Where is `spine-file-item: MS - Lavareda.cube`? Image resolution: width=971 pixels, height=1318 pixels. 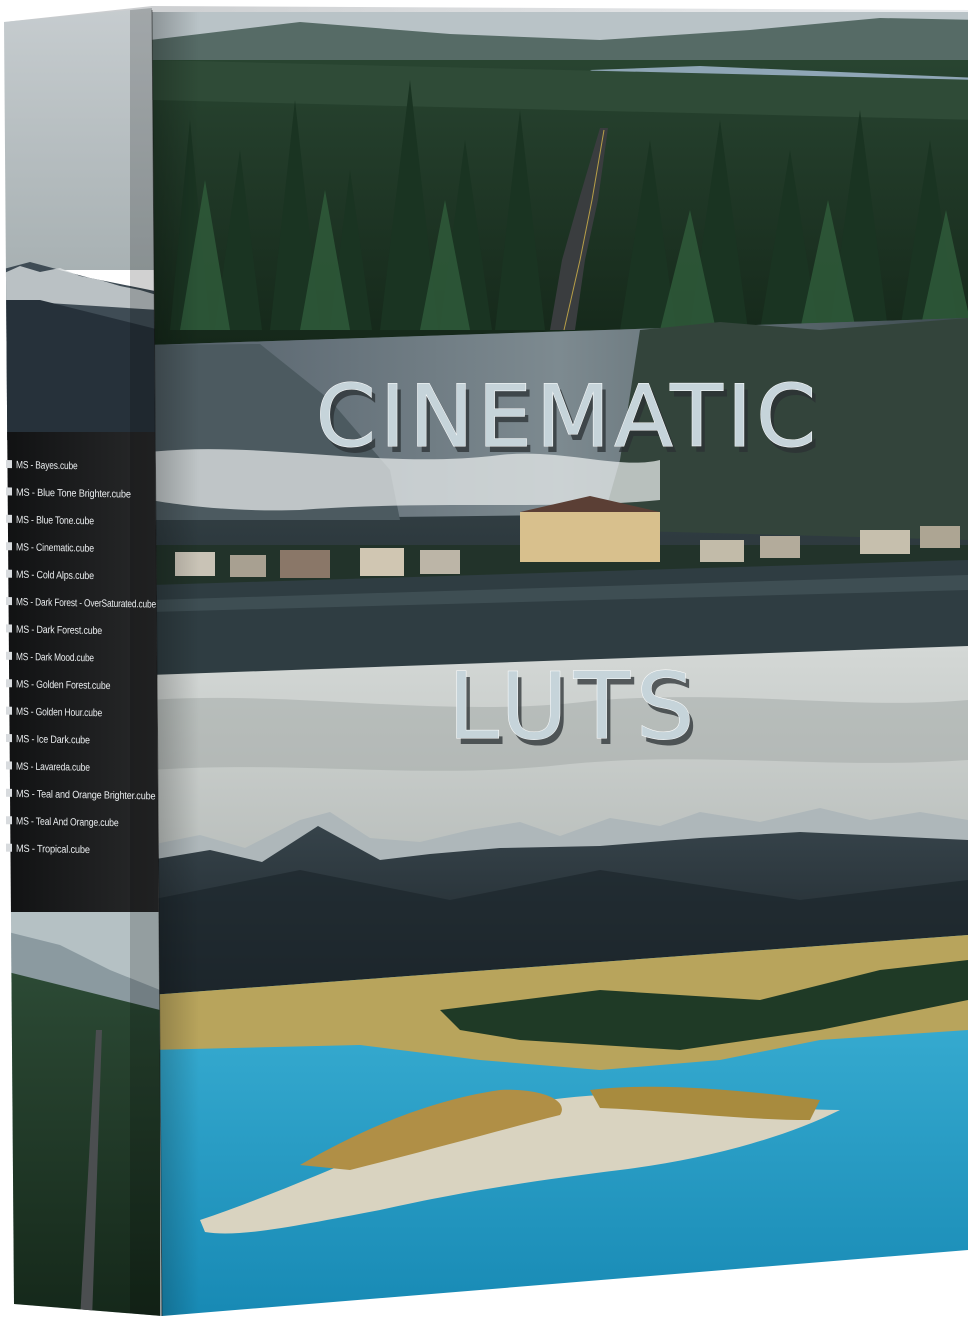 spine-file-item: MS - Lavareda.cube is located at coordinates (48, 767).